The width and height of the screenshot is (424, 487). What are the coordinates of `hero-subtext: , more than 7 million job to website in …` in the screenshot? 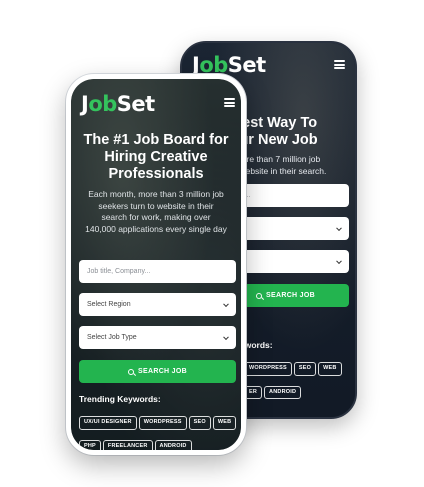 It's located at (278, 165).